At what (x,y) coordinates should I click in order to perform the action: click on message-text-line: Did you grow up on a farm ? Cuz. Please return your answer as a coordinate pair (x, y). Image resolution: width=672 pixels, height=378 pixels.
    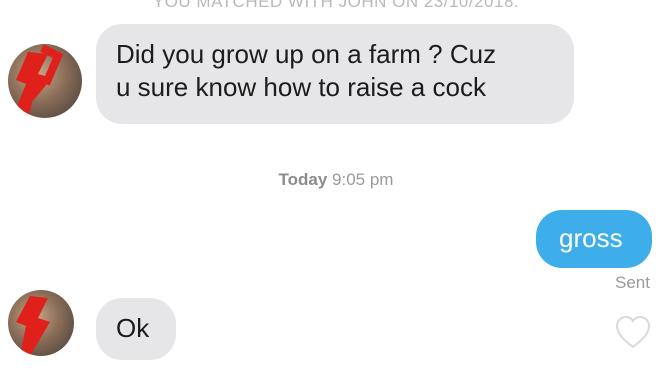
    Looking at the image, I should click on (306, 54).